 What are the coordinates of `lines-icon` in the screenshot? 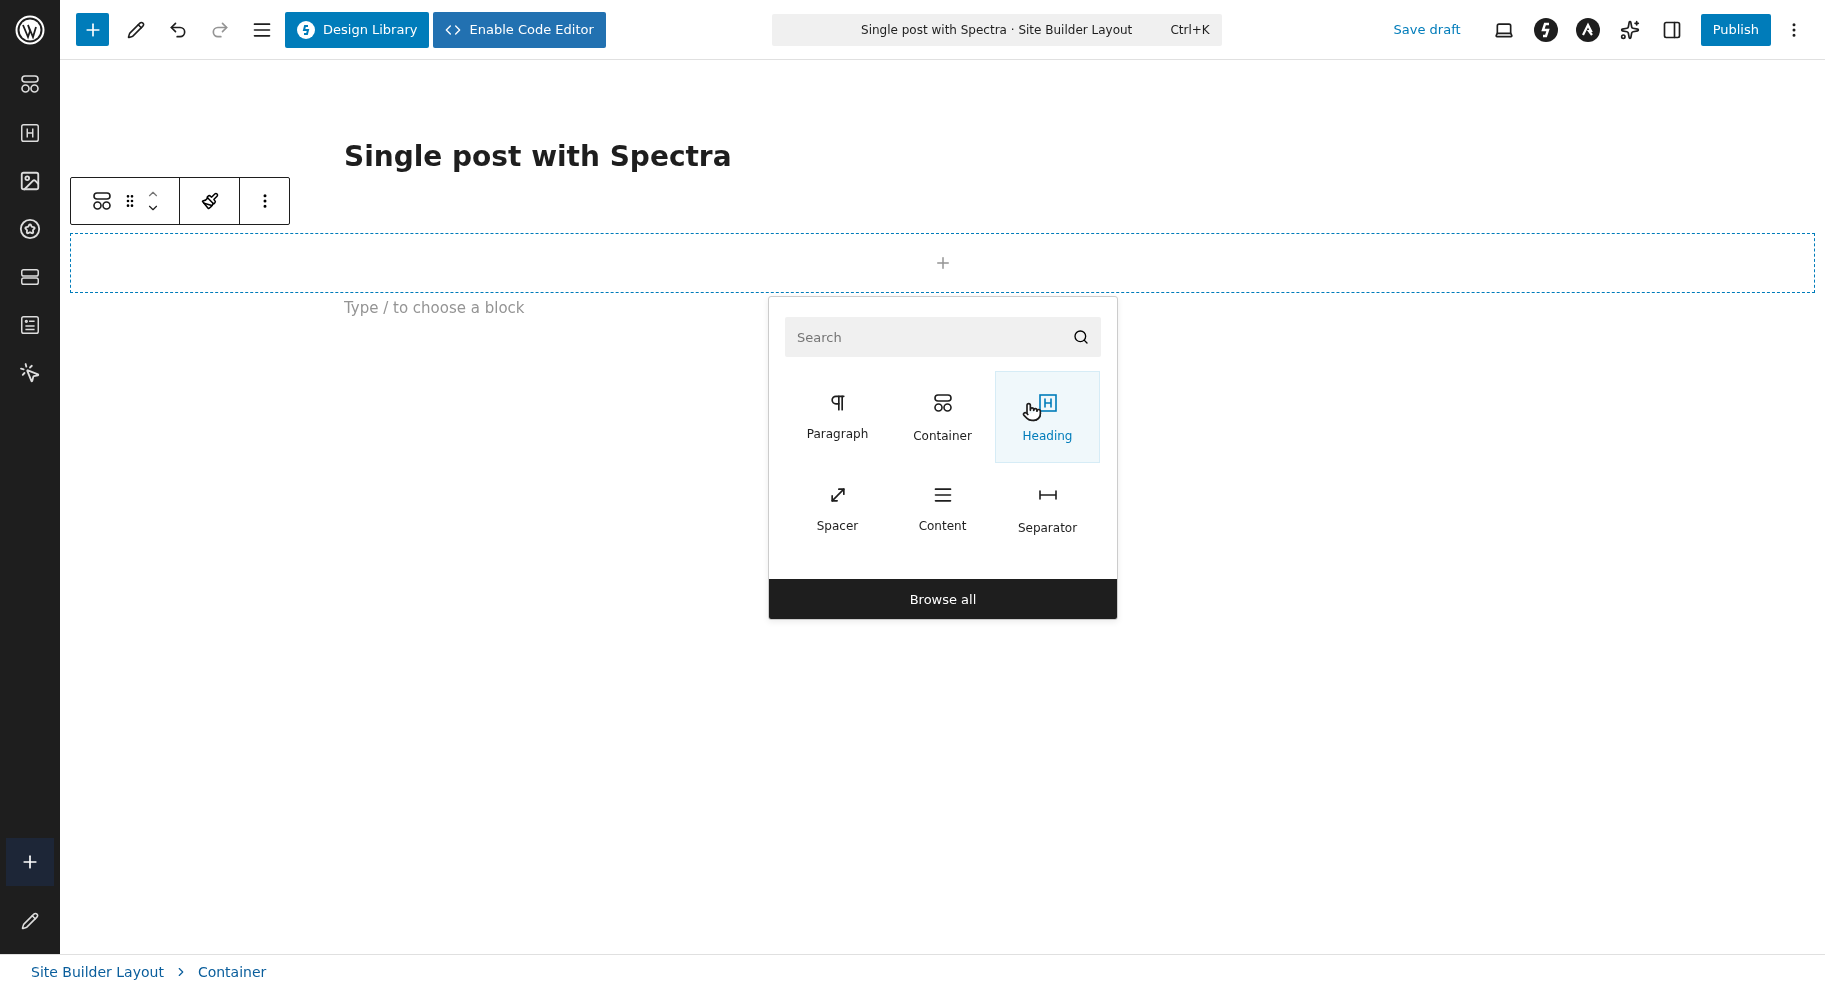 It's located at (942, 495).